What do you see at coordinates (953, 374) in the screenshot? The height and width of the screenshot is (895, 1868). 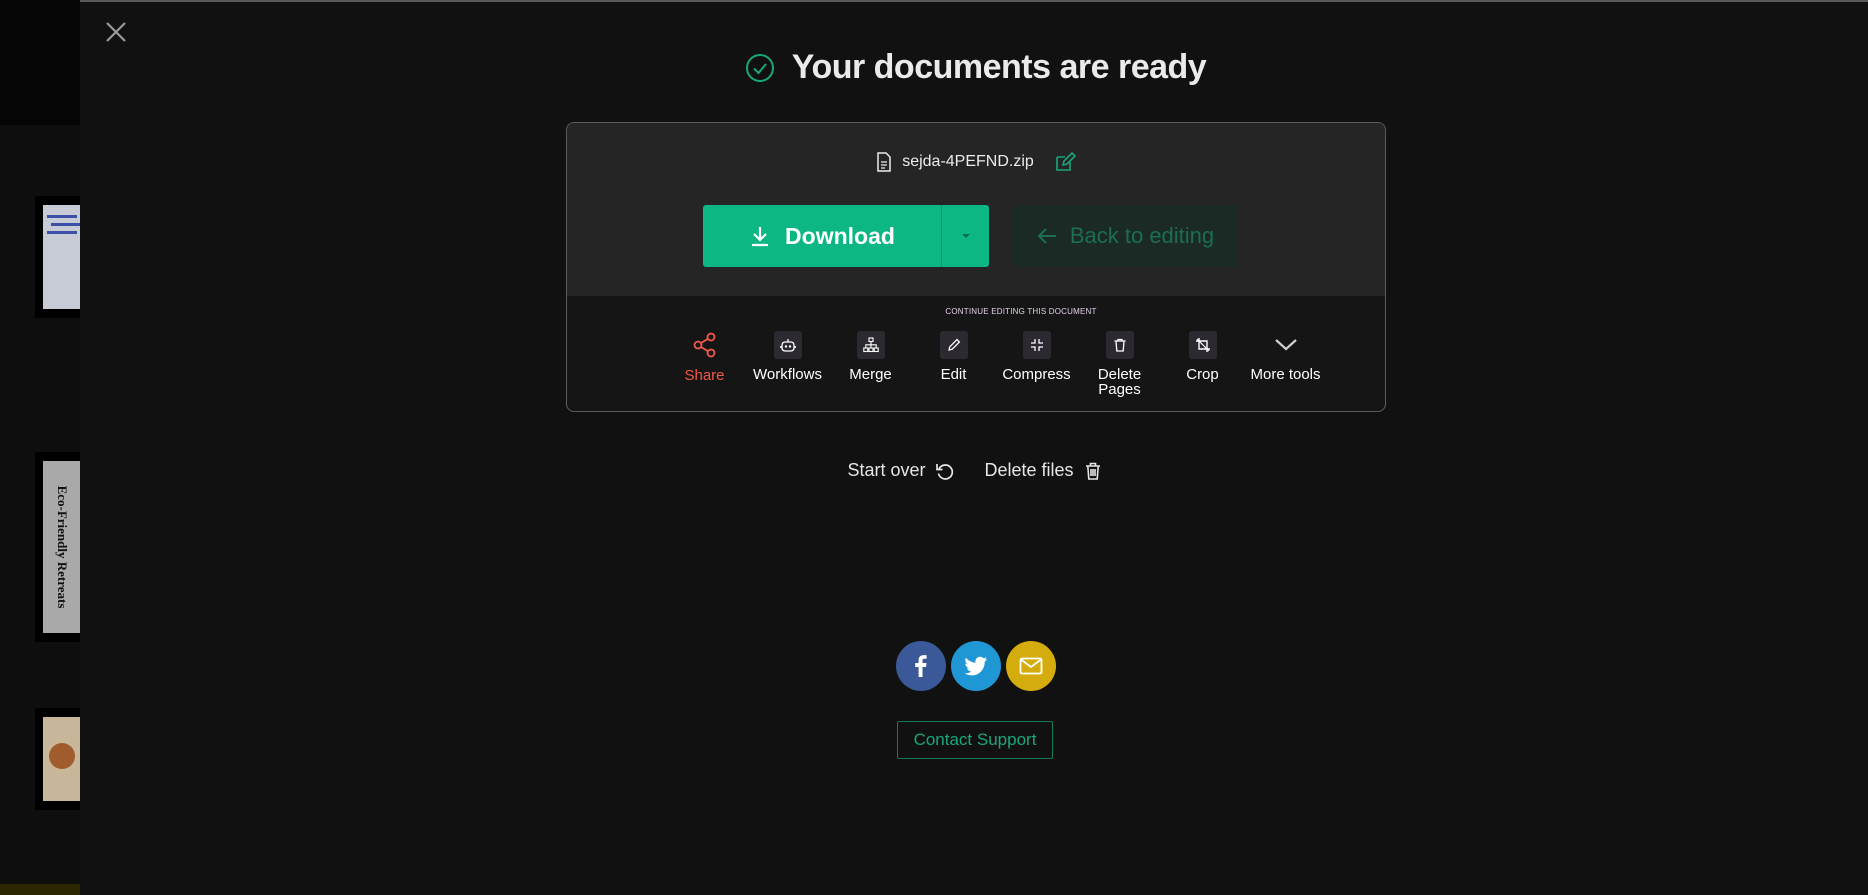 I see `tool-label: Edit` at bounding box center [953, 374].